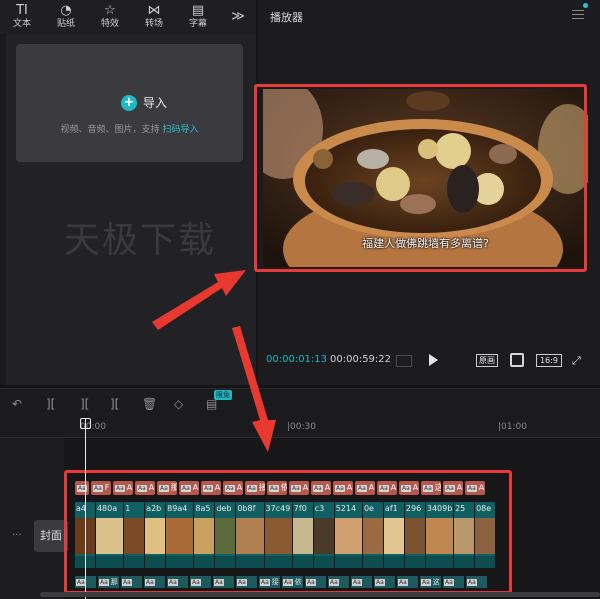 This screenshot has height=599, width=600. I want to click on scan-import-link: 扫码导入, so click(180, 130).